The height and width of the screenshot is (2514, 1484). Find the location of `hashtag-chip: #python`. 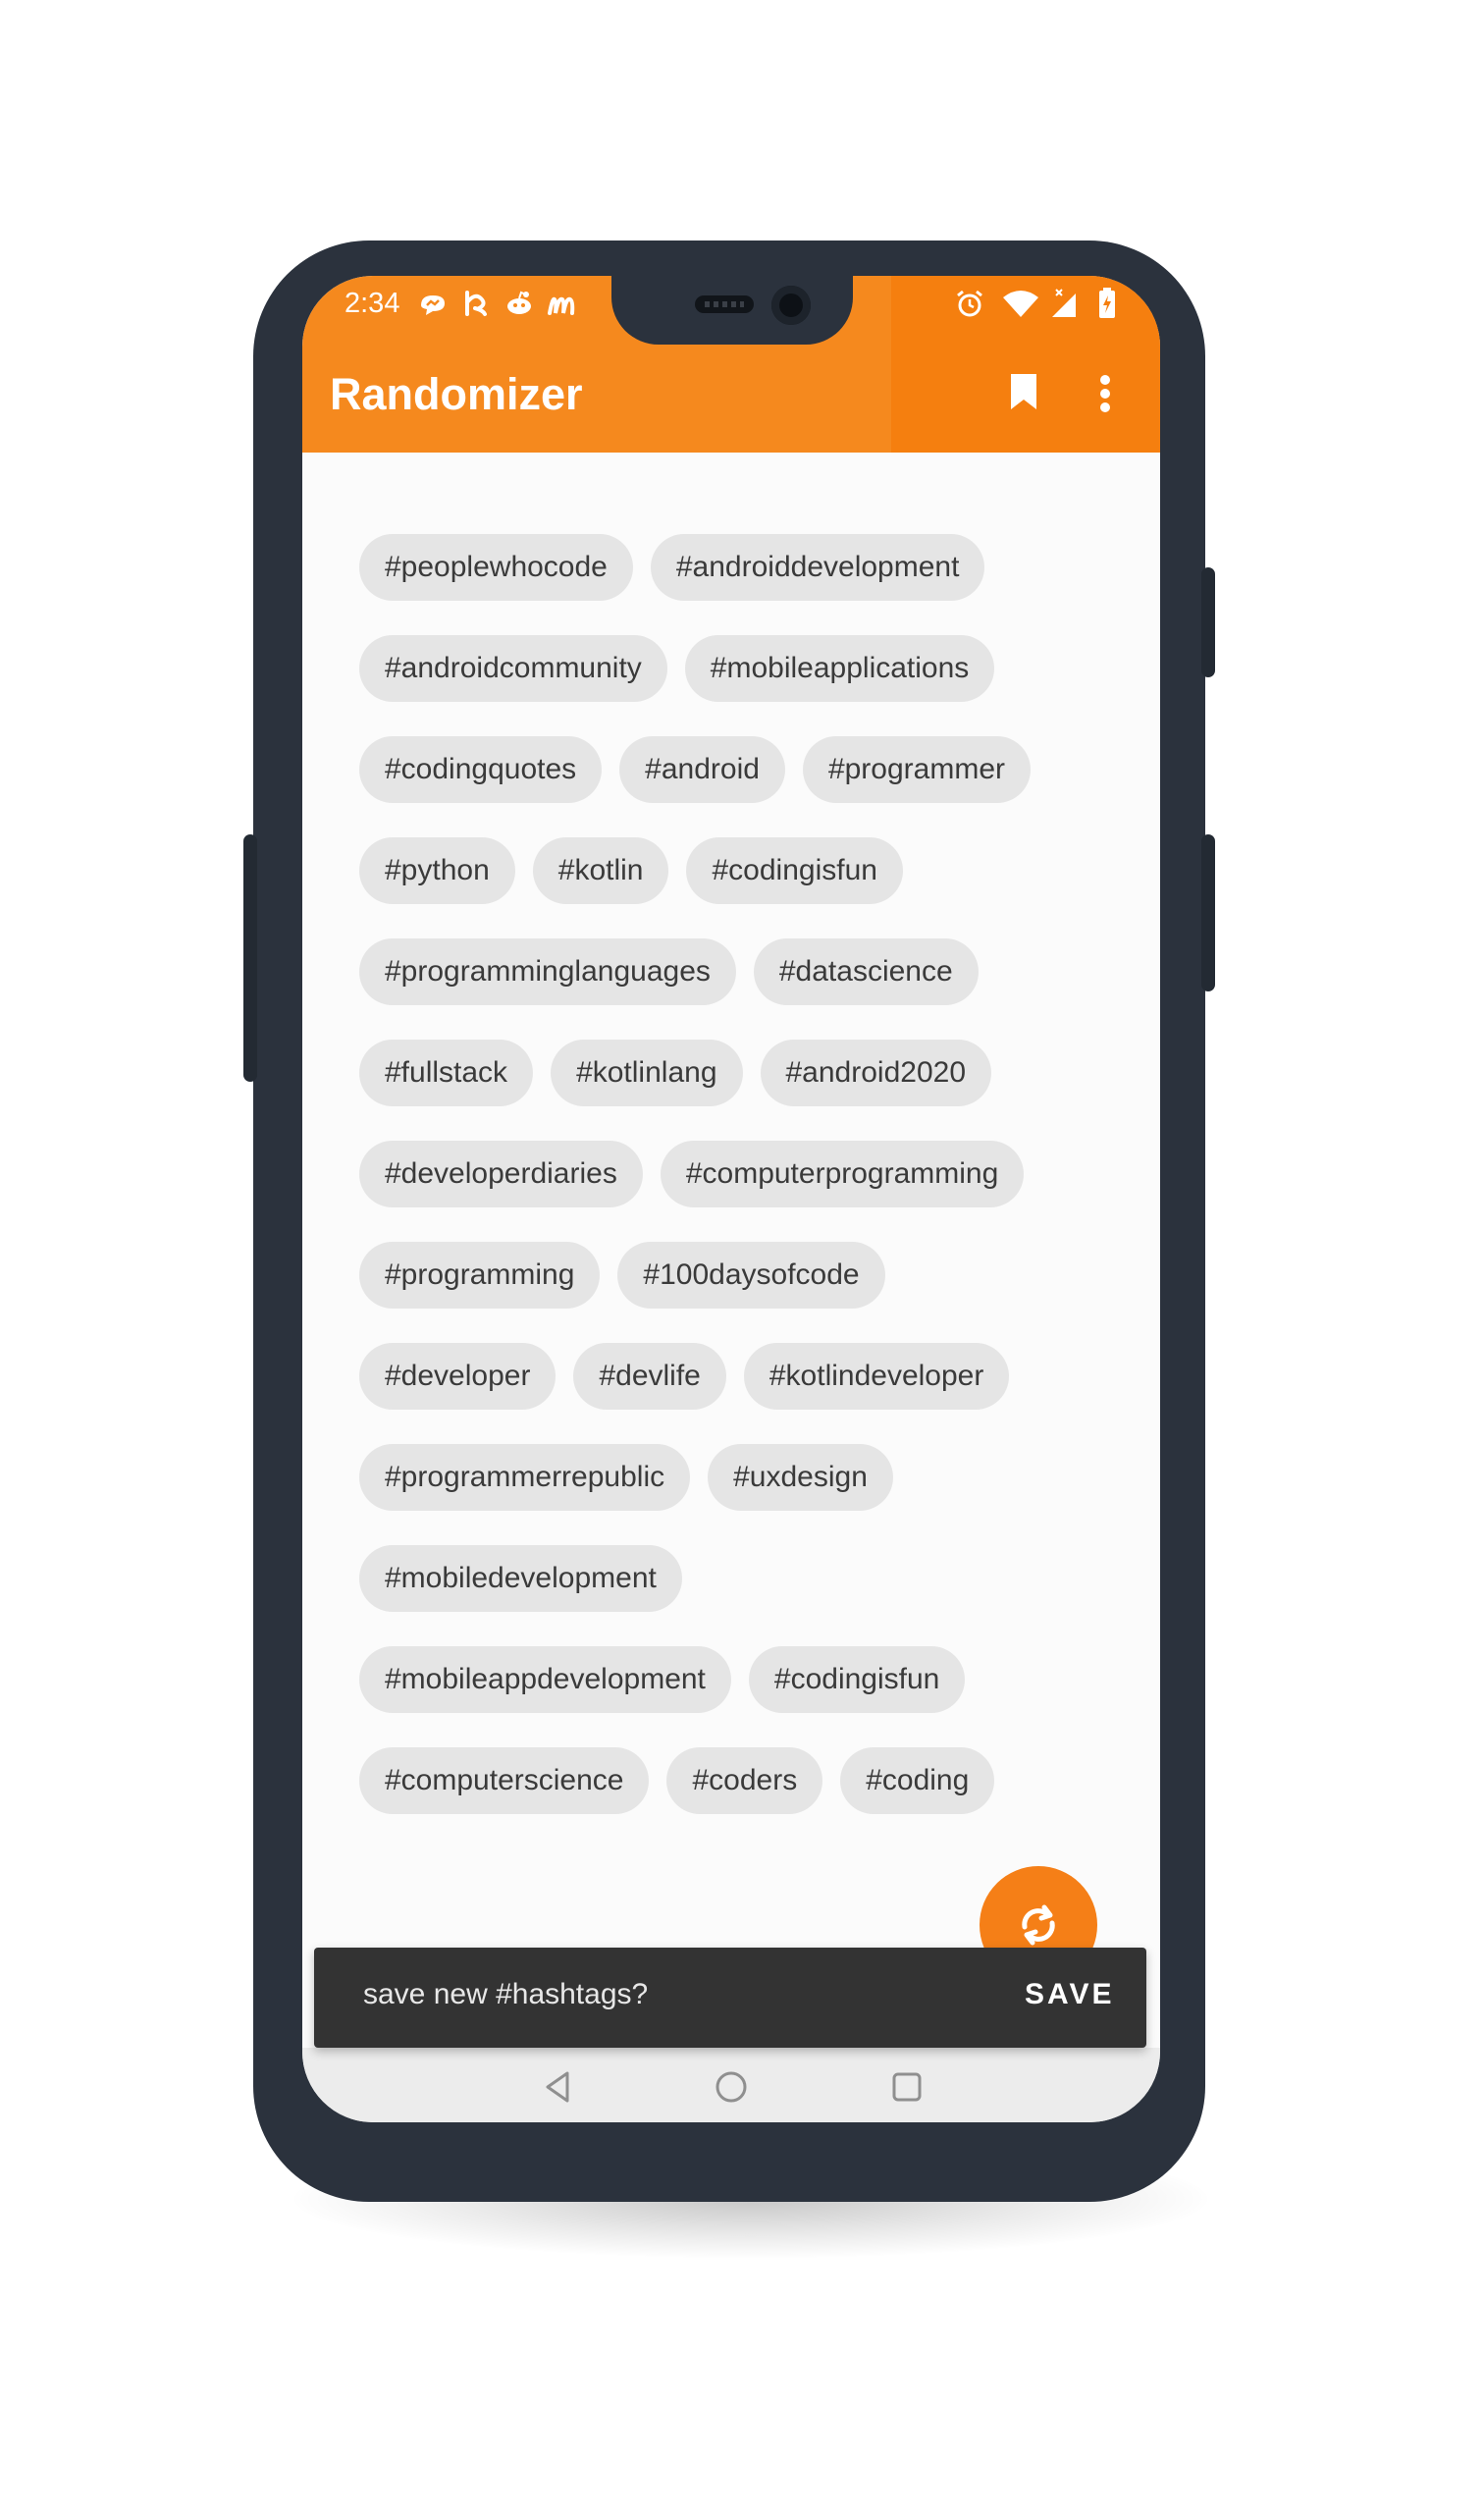

hashtag-chip: #python is located at coordinates (437, 870).